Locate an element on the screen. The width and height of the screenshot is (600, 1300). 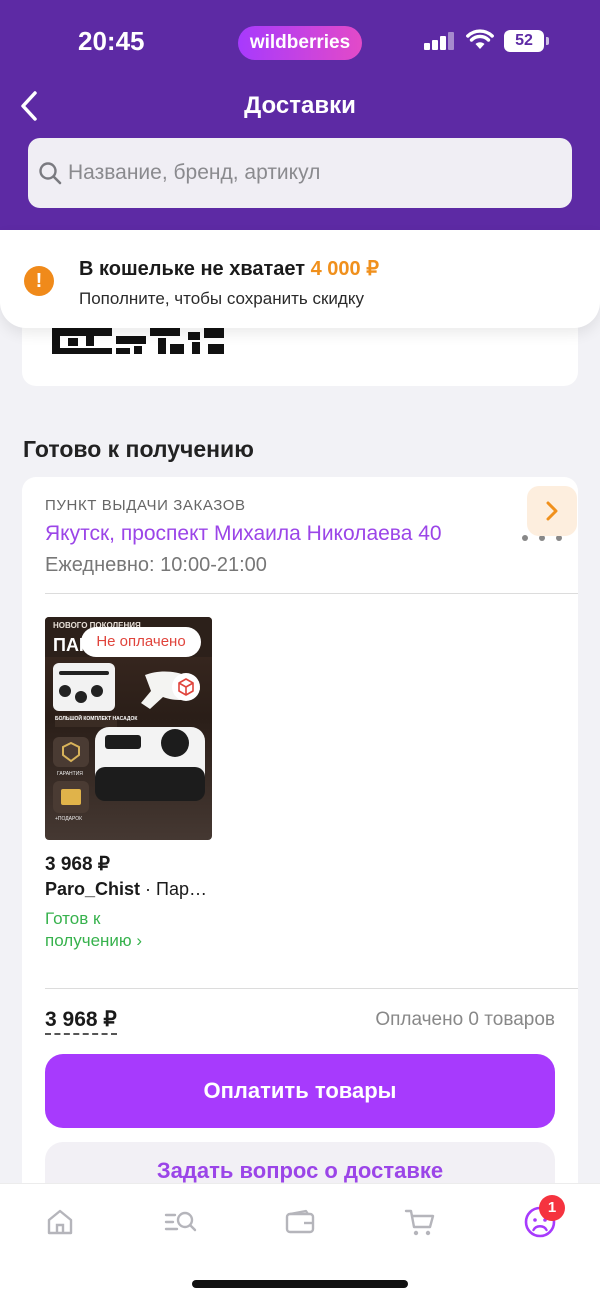
tab-wallet is located at coordinates (300, 1222).